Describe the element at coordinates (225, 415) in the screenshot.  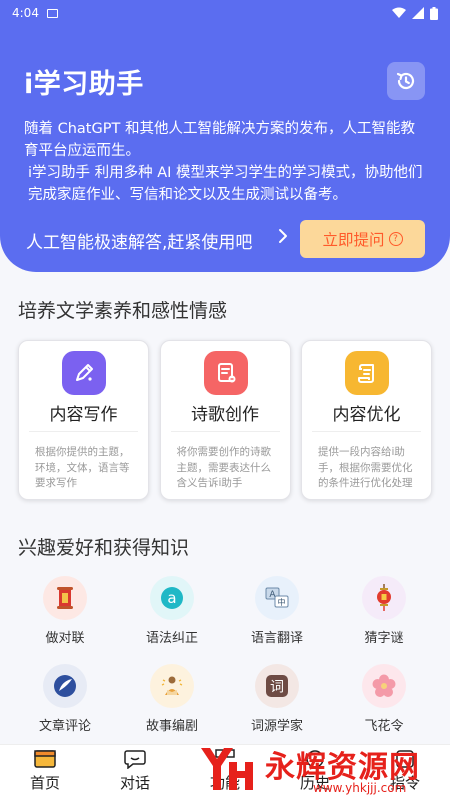
I see `card-title: 诗歌创作` at that location.